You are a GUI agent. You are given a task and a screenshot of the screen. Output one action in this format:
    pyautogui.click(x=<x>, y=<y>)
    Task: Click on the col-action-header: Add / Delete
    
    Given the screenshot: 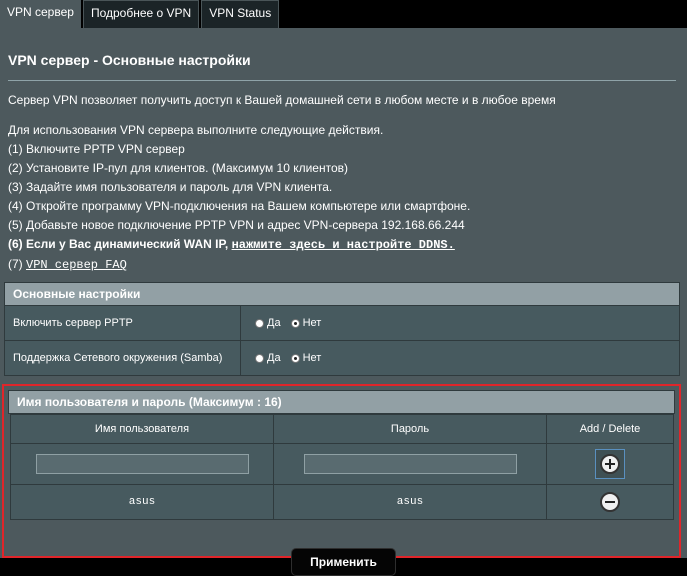 What is the action you would take?
    pyautogui.click(x=610, y=429)
    